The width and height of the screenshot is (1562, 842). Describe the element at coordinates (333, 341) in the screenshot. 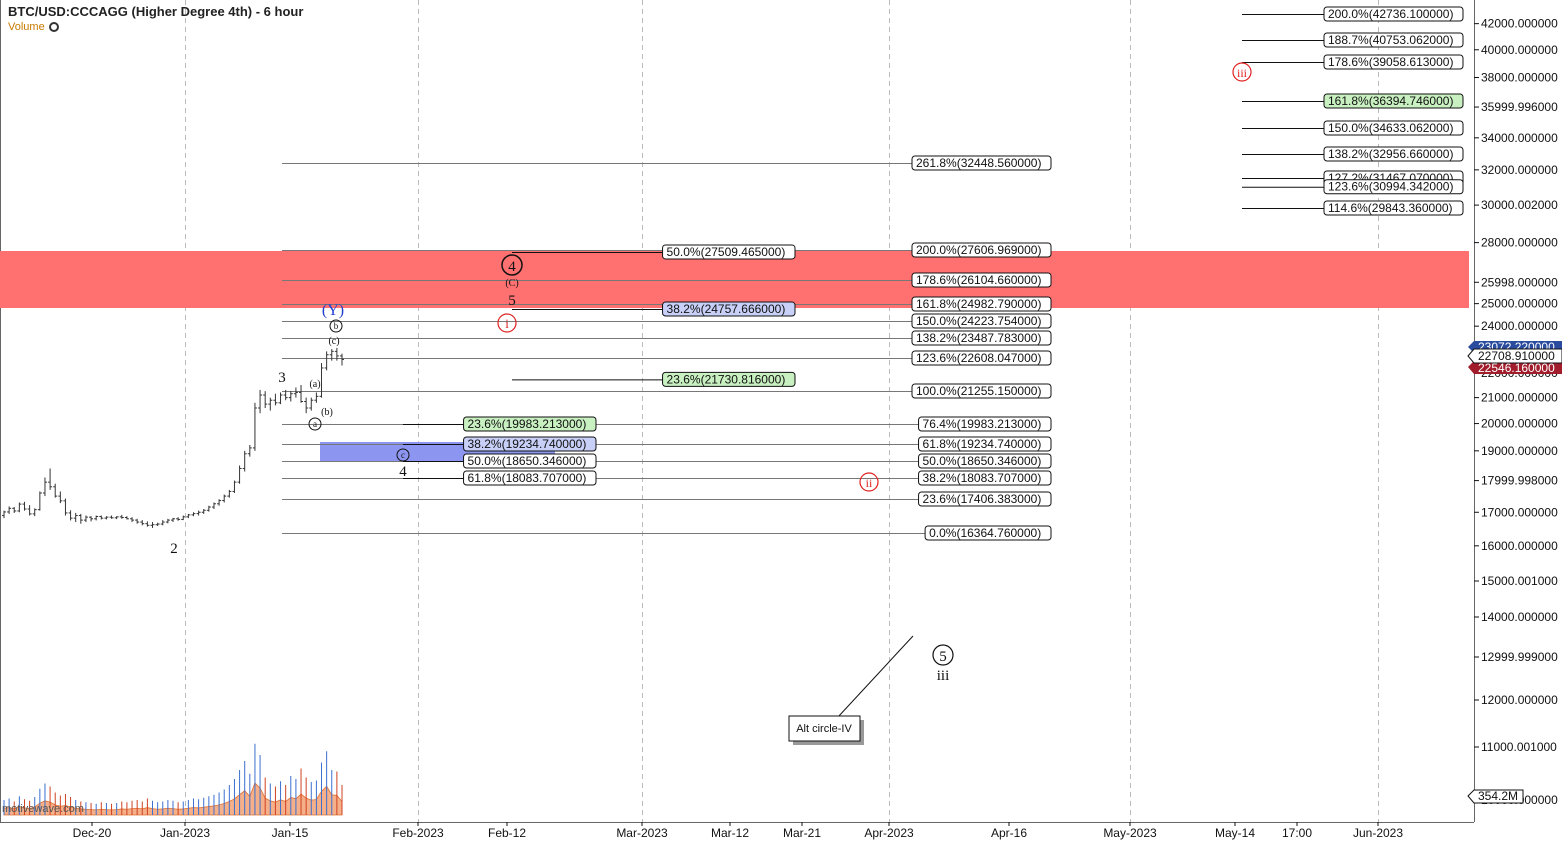

I see `wave-c-paren: (c)` at that location.